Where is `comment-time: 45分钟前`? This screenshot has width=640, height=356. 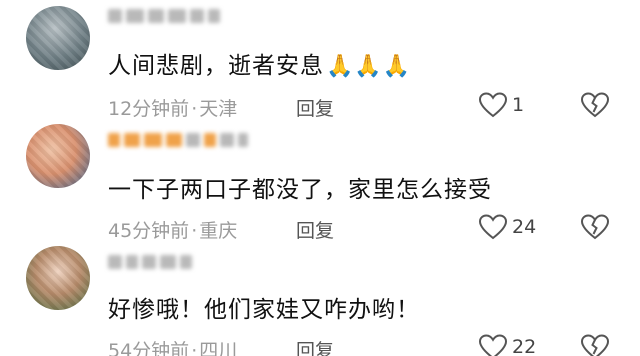 comment-time: 45分钟前 is located at coordinates (149, 231).